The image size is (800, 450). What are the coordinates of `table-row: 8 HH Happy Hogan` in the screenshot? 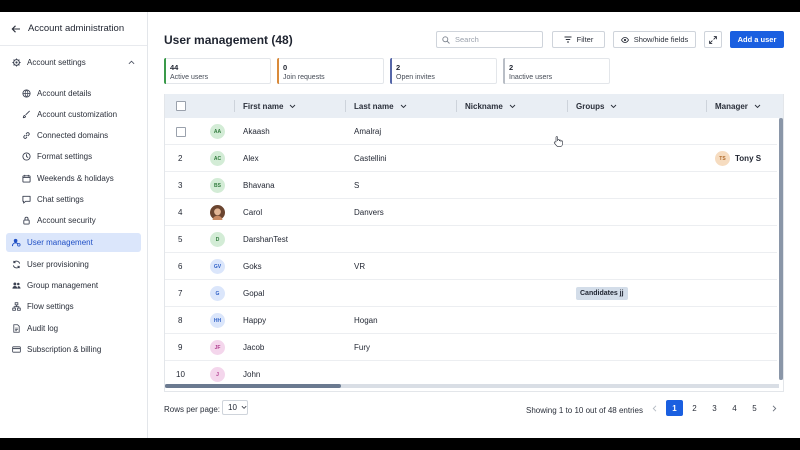 It's located at (471, 320).